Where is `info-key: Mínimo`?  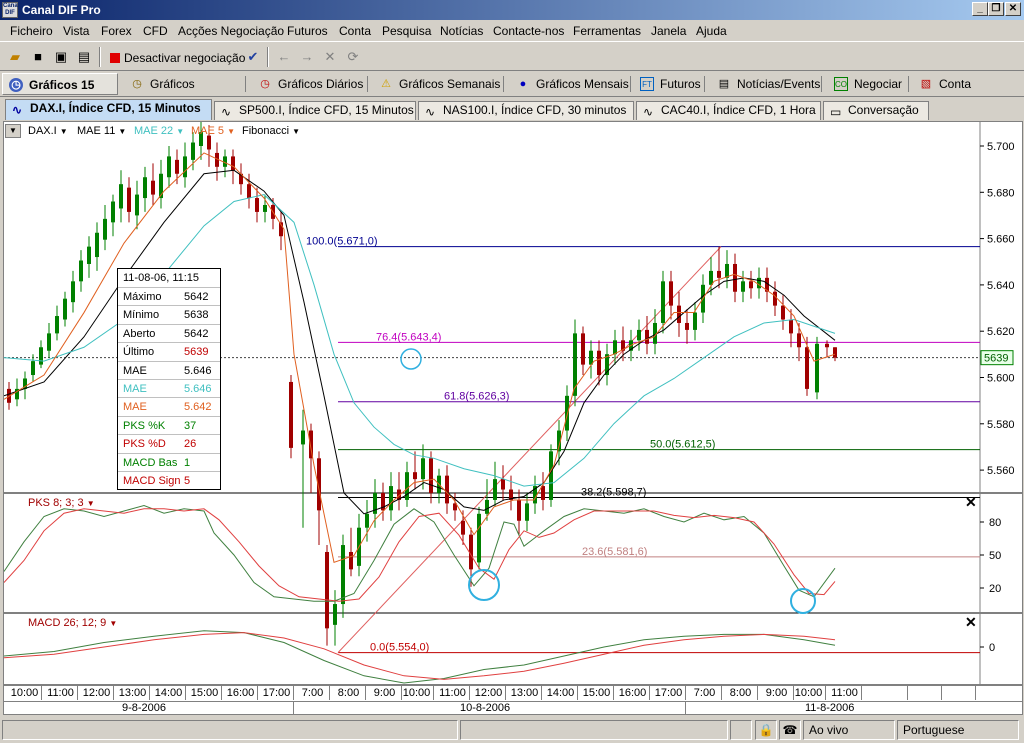 info-key: Mínimo is located at coordinates (141, 315).